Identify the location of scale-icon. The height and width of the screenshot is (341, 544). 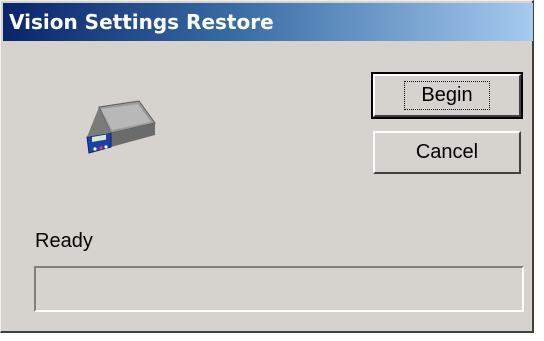
(121, 129).